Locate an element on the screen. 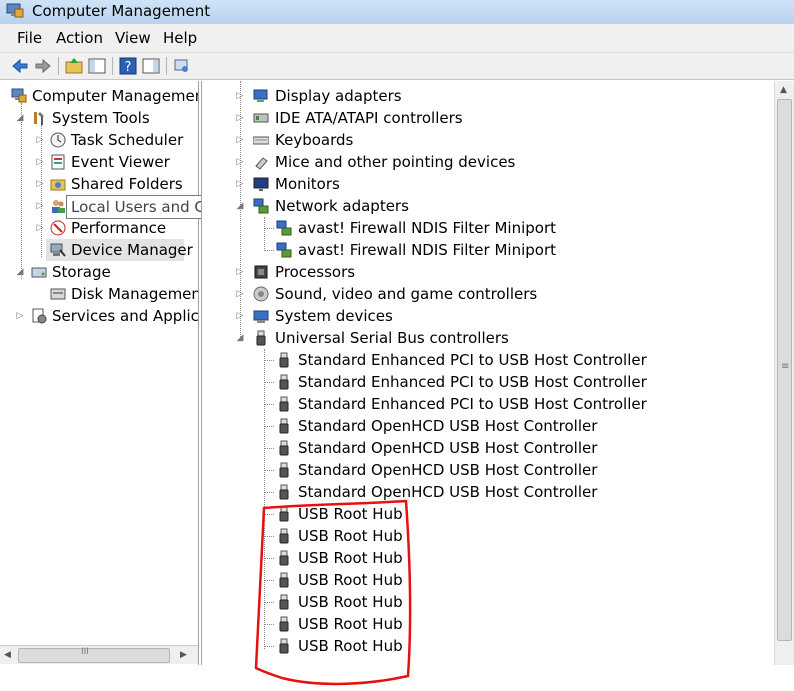 The width and height of the screenshot is (794, 691). menu-help: Help is located at coordinates (180, 38).